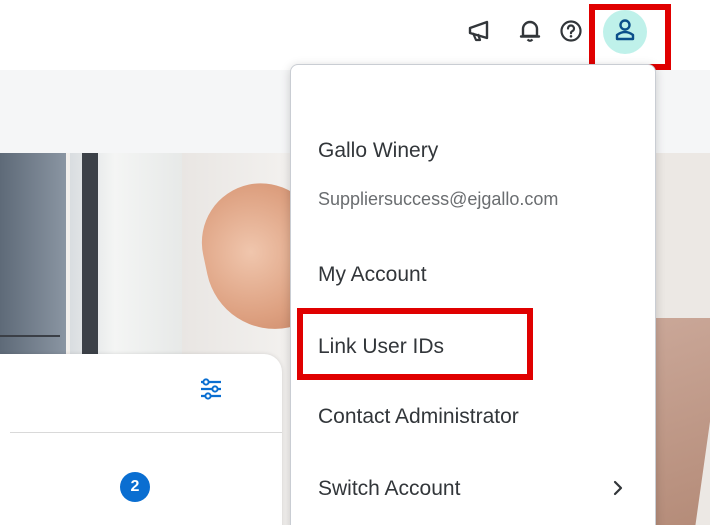 The width and height of the screenshot is (710, 525). Describe the element at coordinates (372, 274) in the screenshot. I see `menu-item-label: My Account` at that location.